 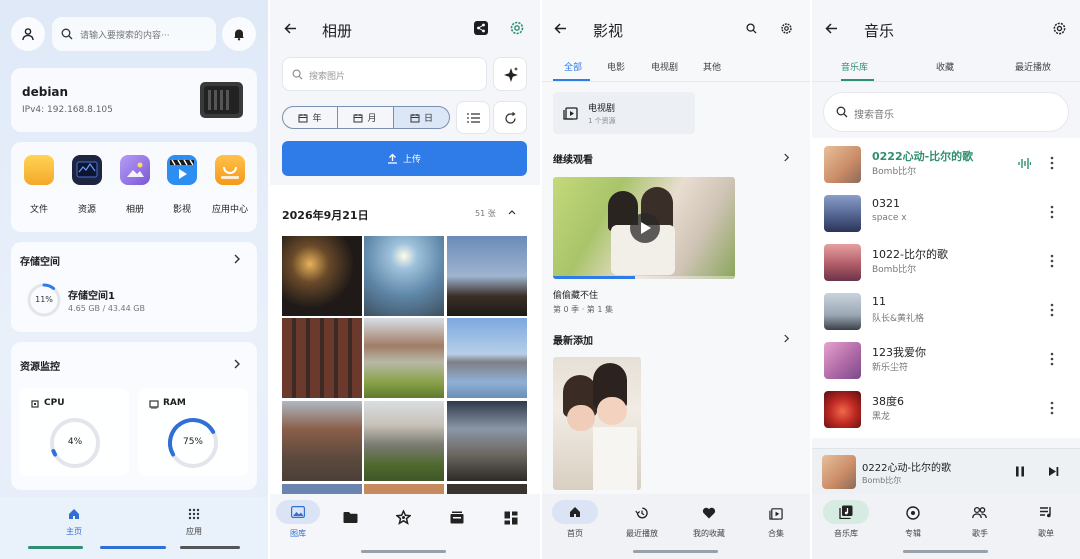 I want to click on collection-icon, so click(x=776, y=513).